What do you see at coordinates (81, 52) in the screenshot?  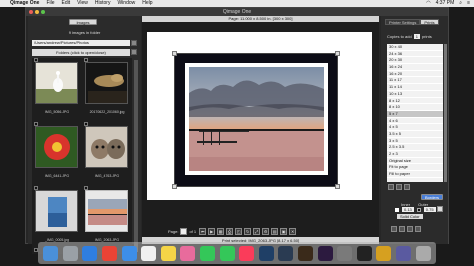 I see `folders-toggle: Folders (click to open/close)` at bounding box center [81, 52].